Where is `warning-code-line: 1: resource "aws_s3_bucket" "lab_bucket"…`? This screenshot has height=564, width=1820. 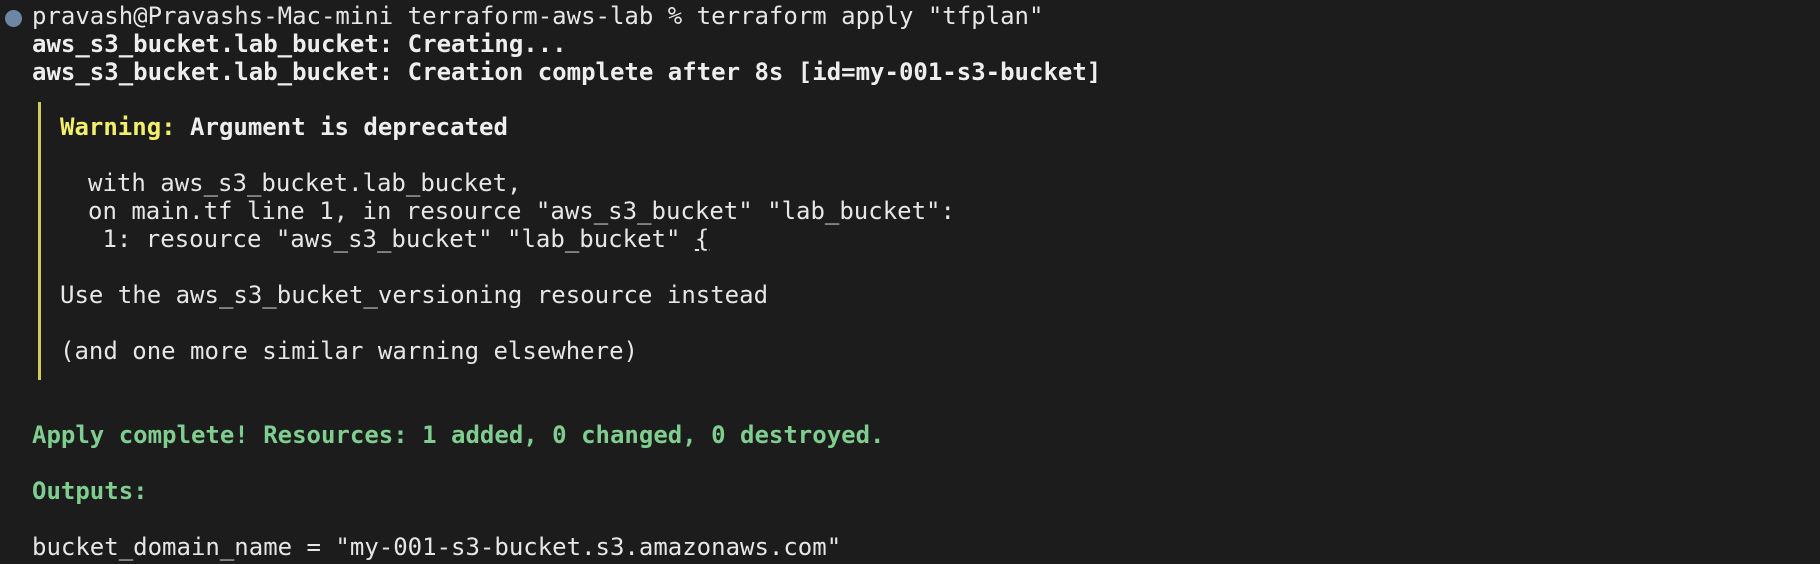 warning-code-line: 1: resource "aws_s3_bucket" "lab_bucket"… is located at coordinates (398, 239).